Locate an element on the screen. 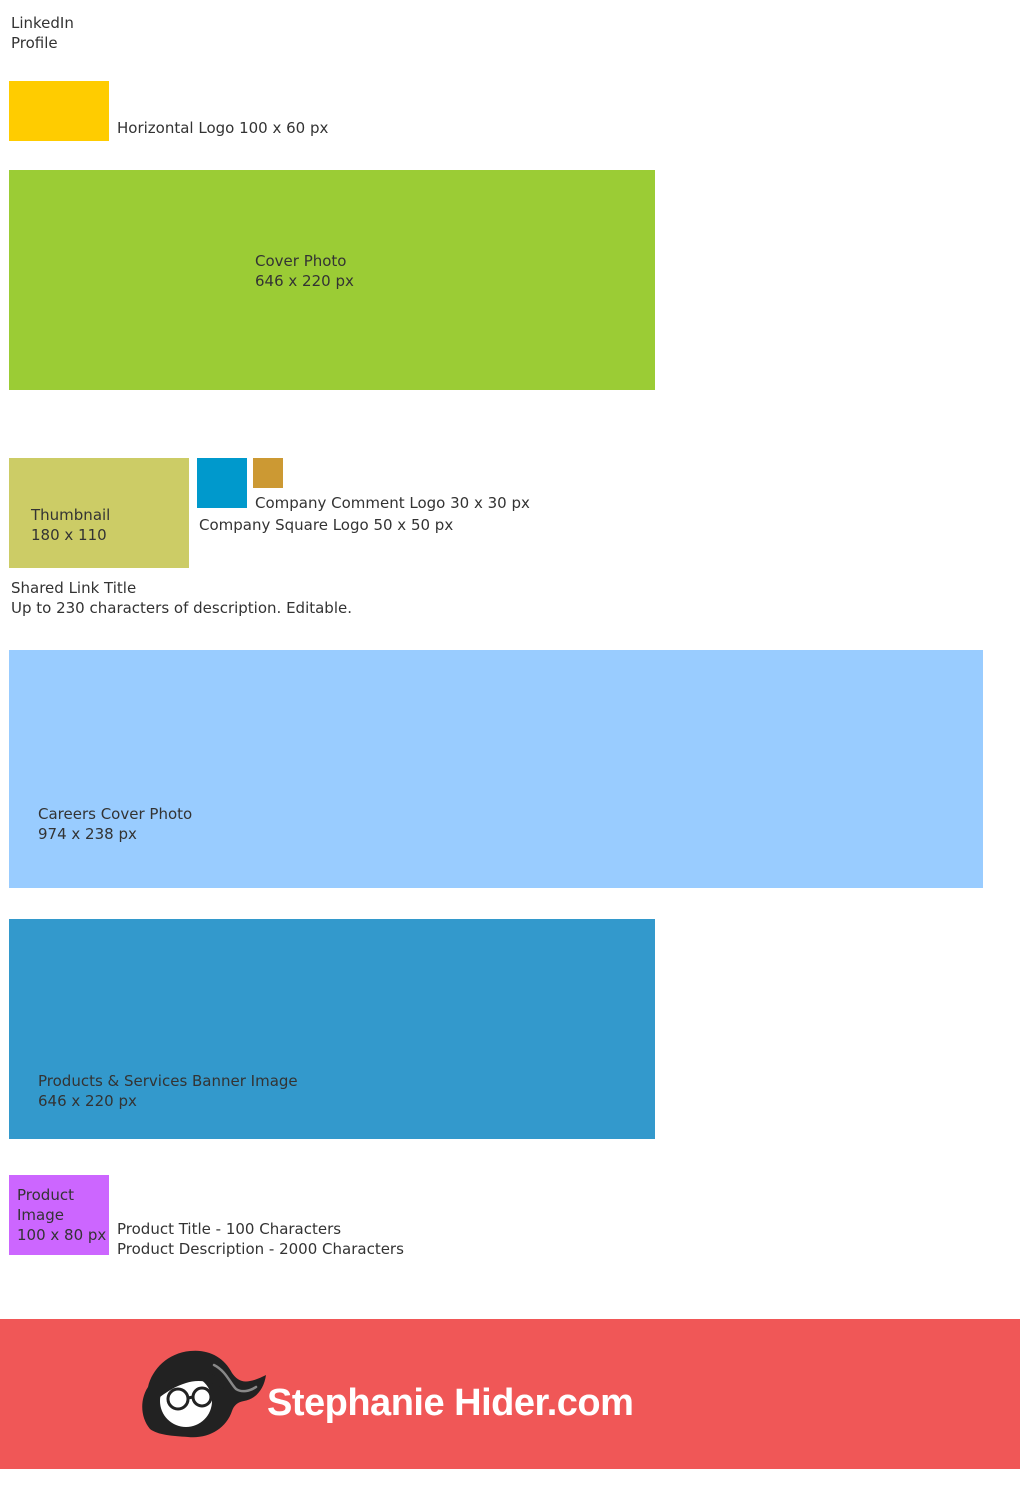 The width and height of the screenshot is (1020, 1490). thumbnail-title: Thumbnail is located at coordinates (71, 515).